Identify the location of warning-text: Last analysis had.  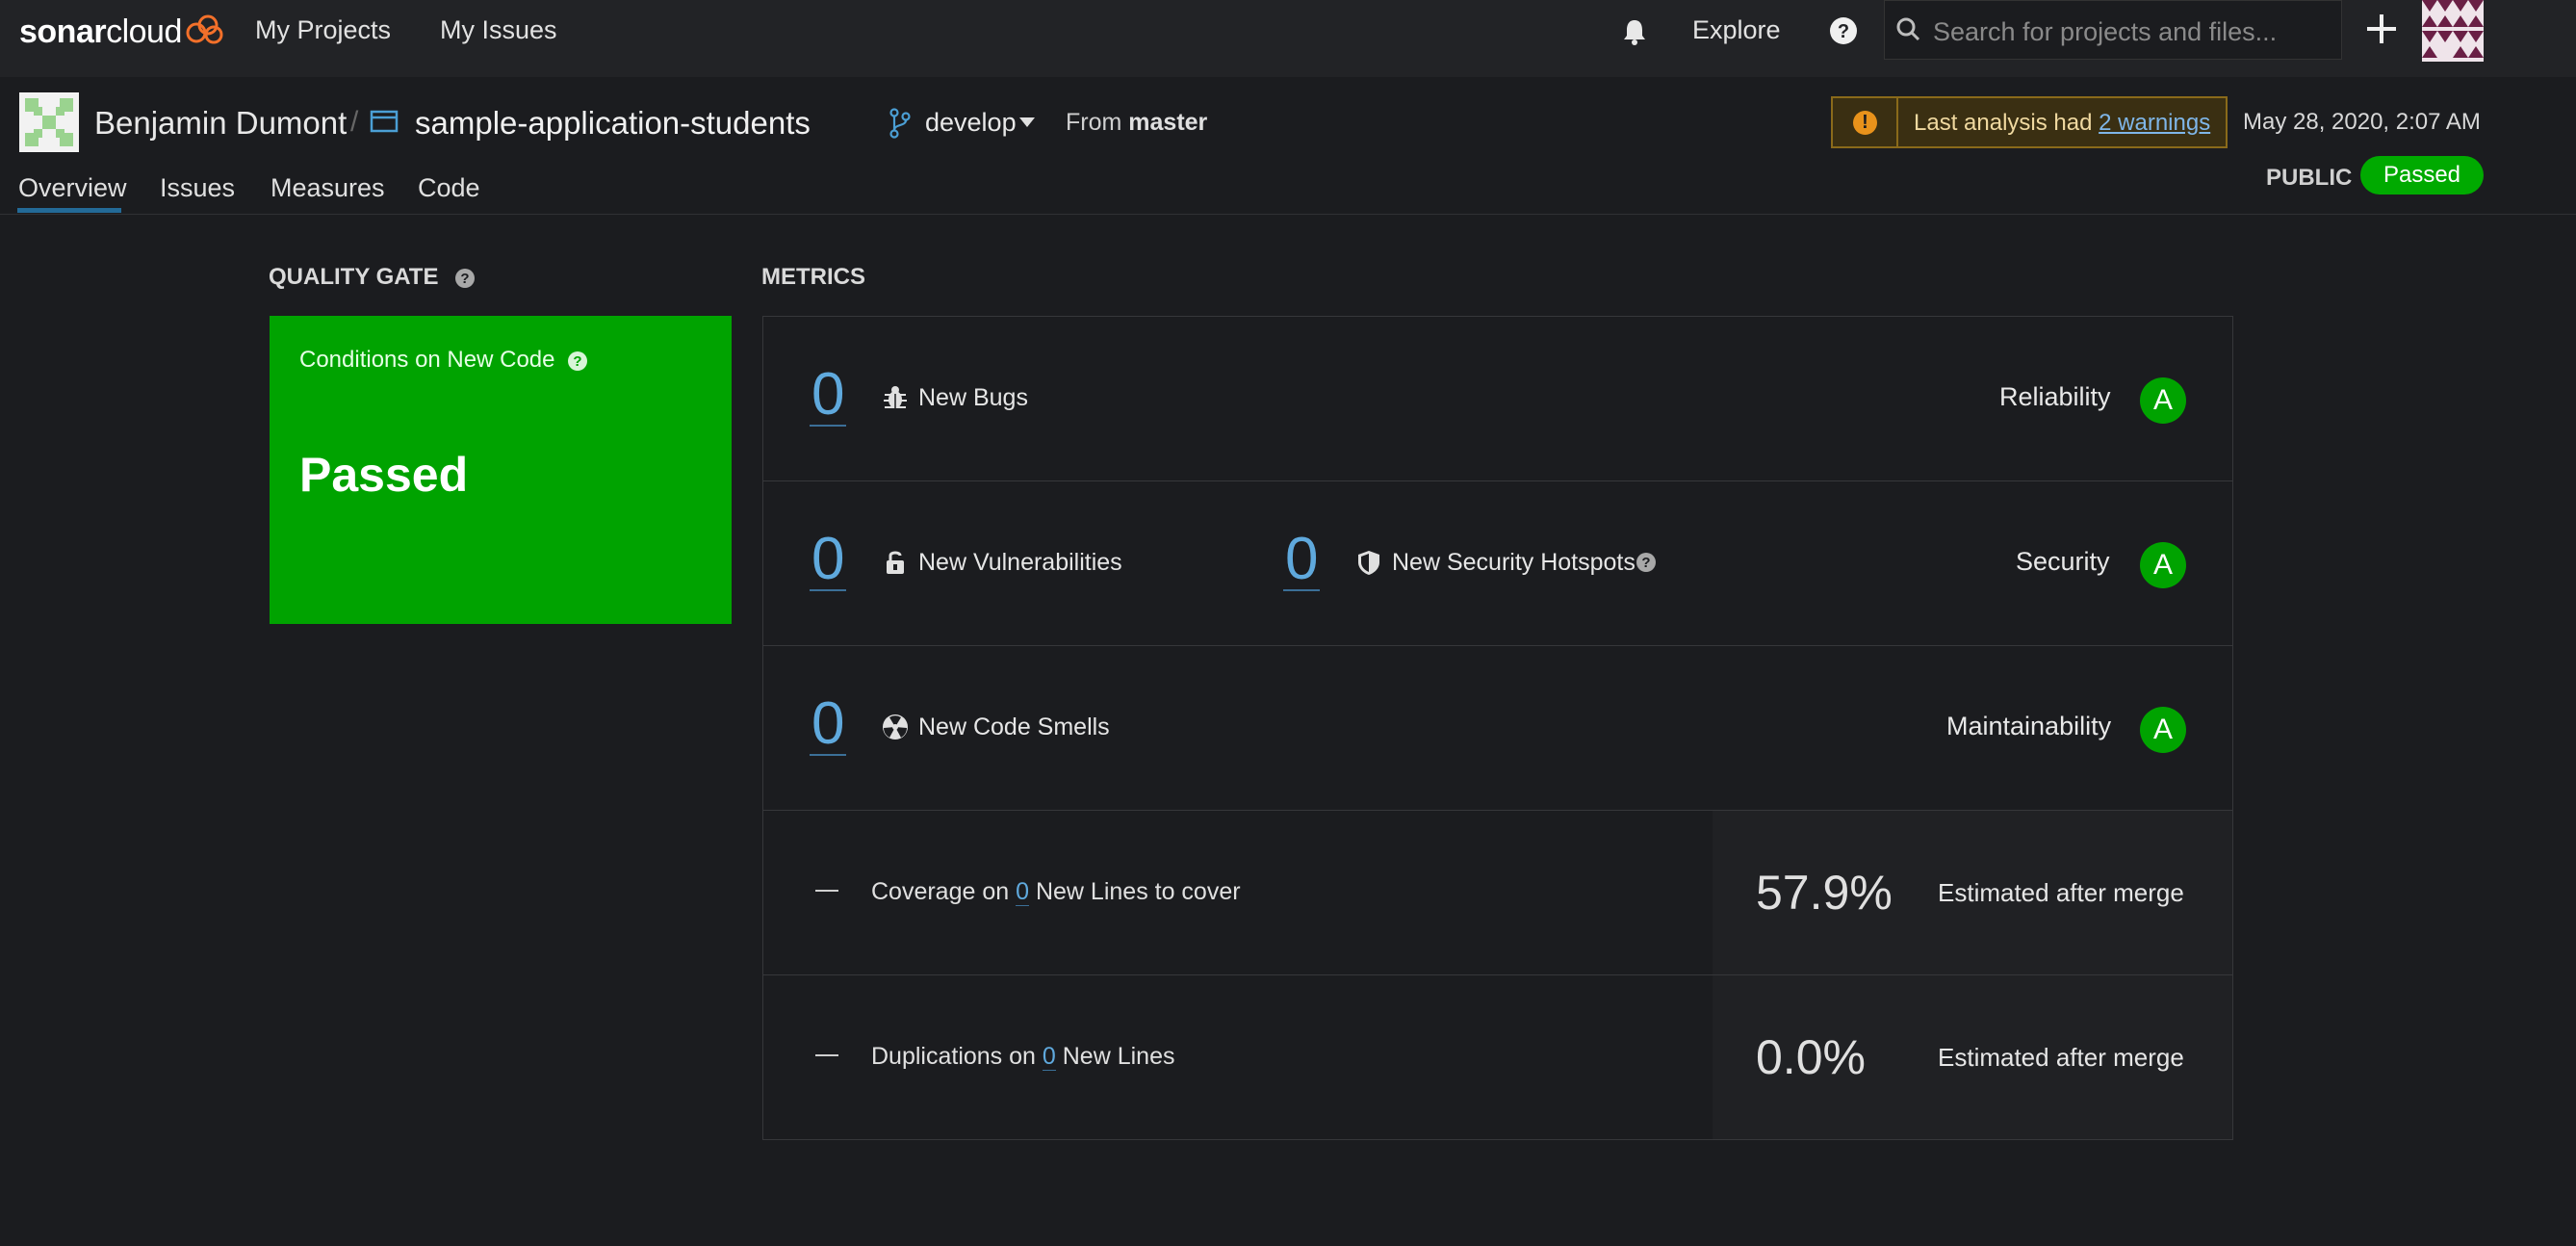
(2004, 123).